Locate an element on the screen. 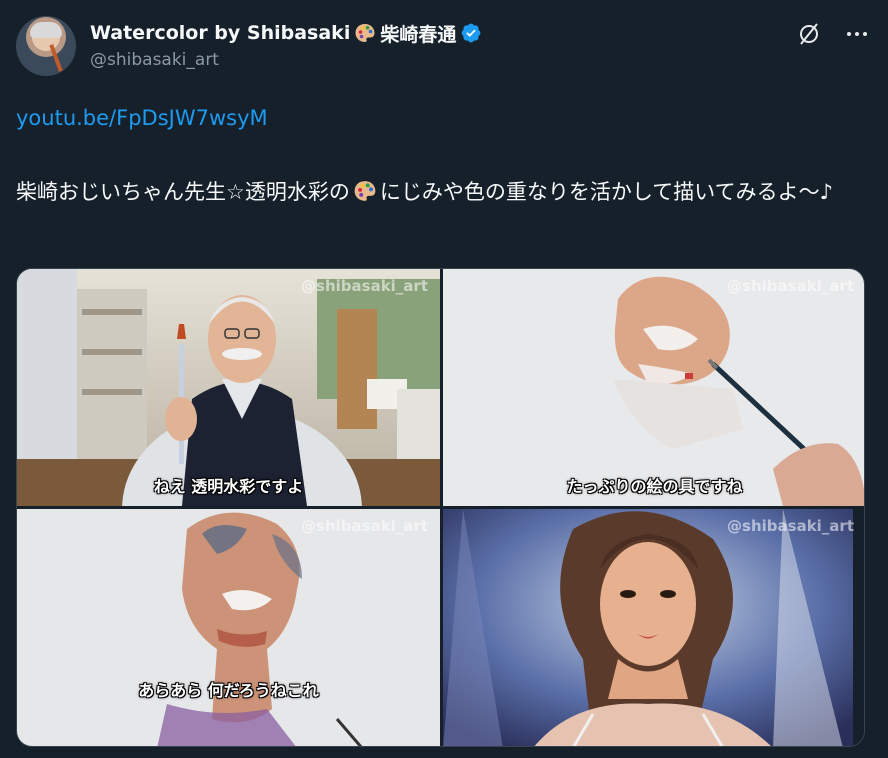 The width and height of the screenshot is (888, 758). media-video-thumbnail-3: @shibasaki_art あらあら 何だろうねこれ is located at coordinates (228, 627).